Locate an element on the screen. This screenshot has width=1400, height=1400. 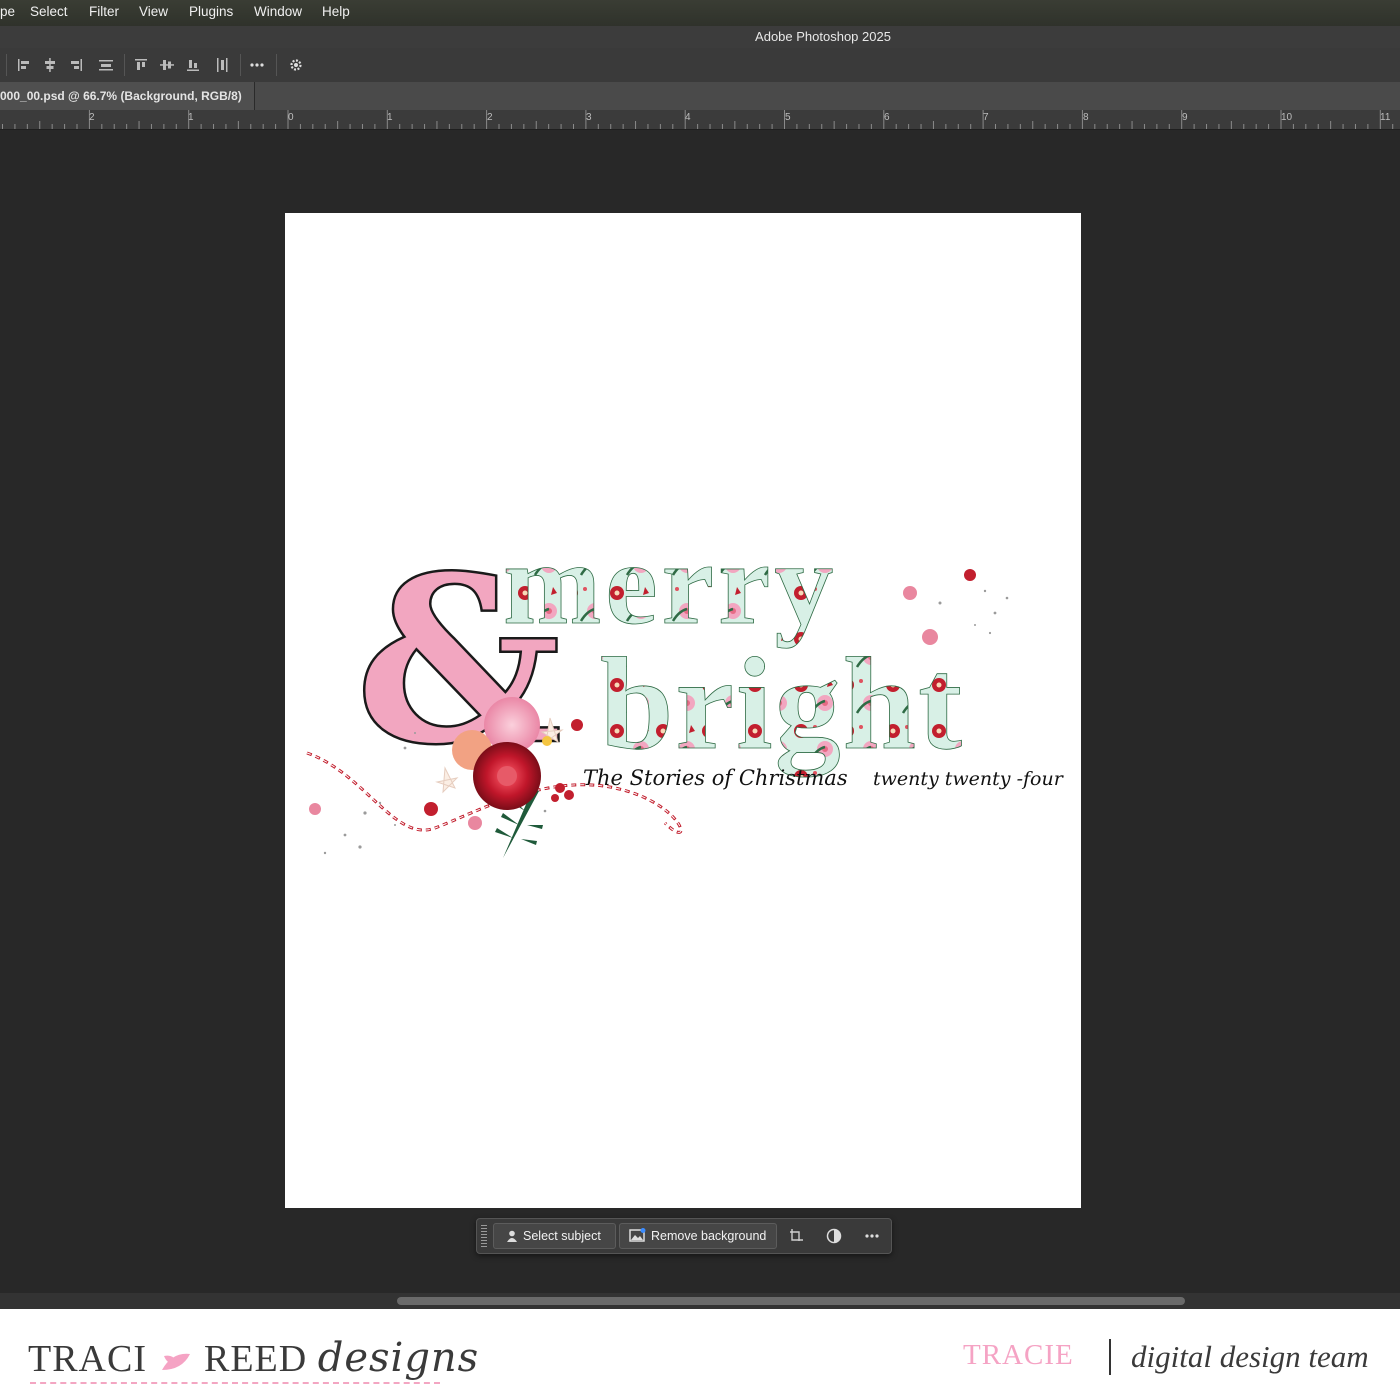
distribute-icon is located at coordinates (106, 65).